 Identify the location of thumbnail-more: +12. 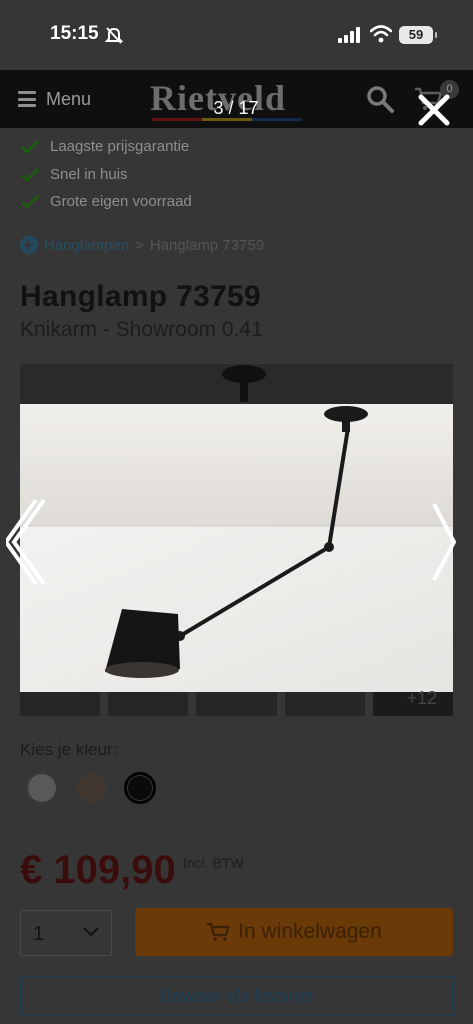
(413, 702).